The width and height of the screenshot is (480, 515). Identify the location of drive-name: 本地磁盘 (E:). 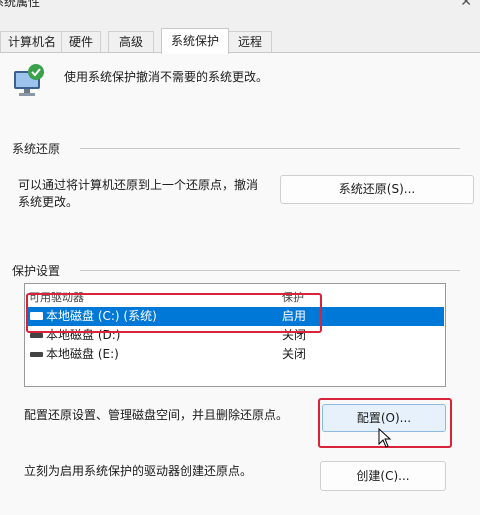
(82, 354).